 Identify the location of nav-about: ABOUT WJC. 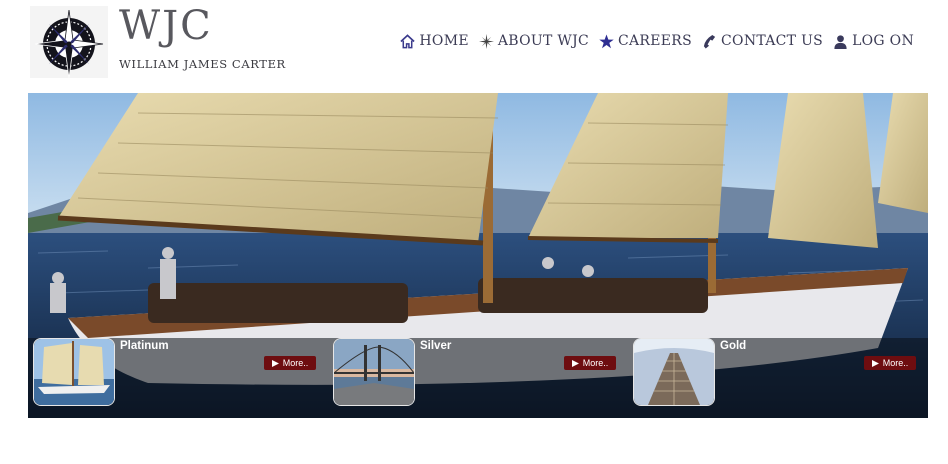
(533, 41).